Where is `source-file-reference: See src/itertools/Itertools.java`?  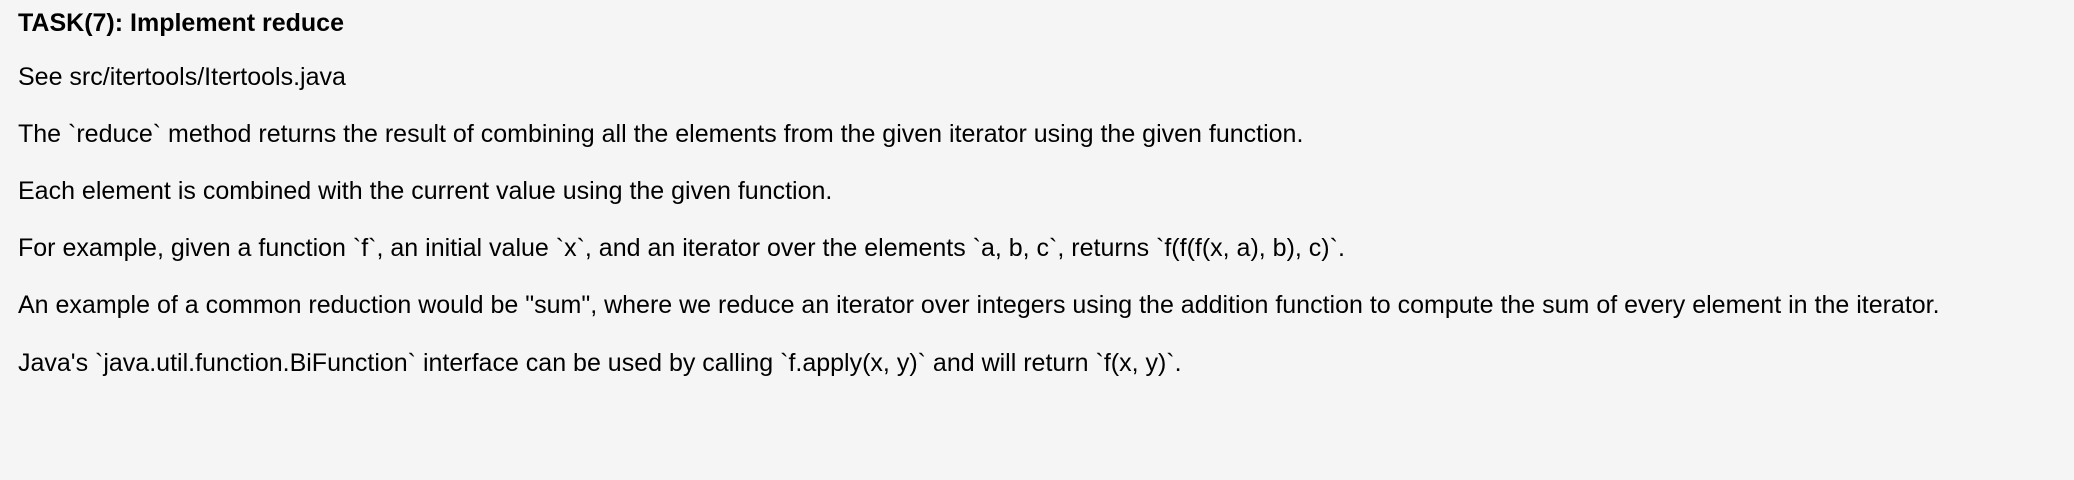
source-file-reference: See src/itertools/Itertools.java is located at coordinates (182, 77).